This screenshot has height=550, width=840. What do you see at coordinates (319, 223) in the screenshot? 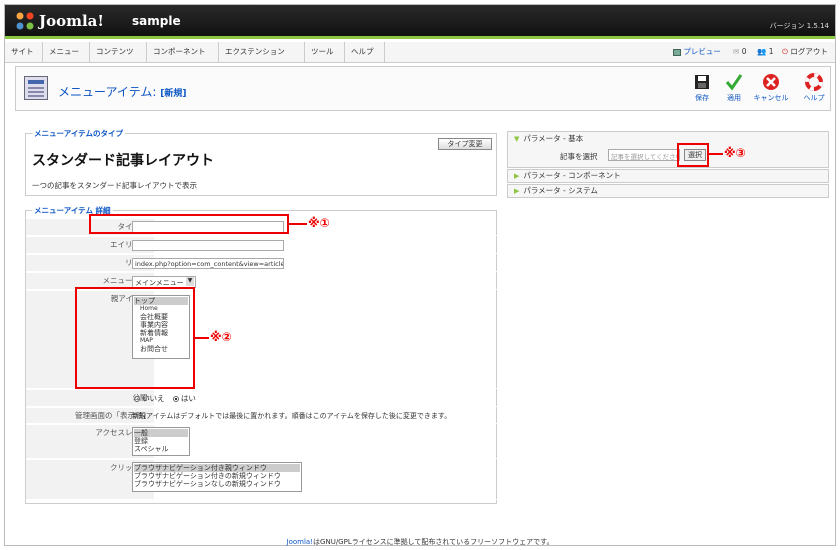
I see `annotation-mark-1: ※①` at bounding box center [319, 223].